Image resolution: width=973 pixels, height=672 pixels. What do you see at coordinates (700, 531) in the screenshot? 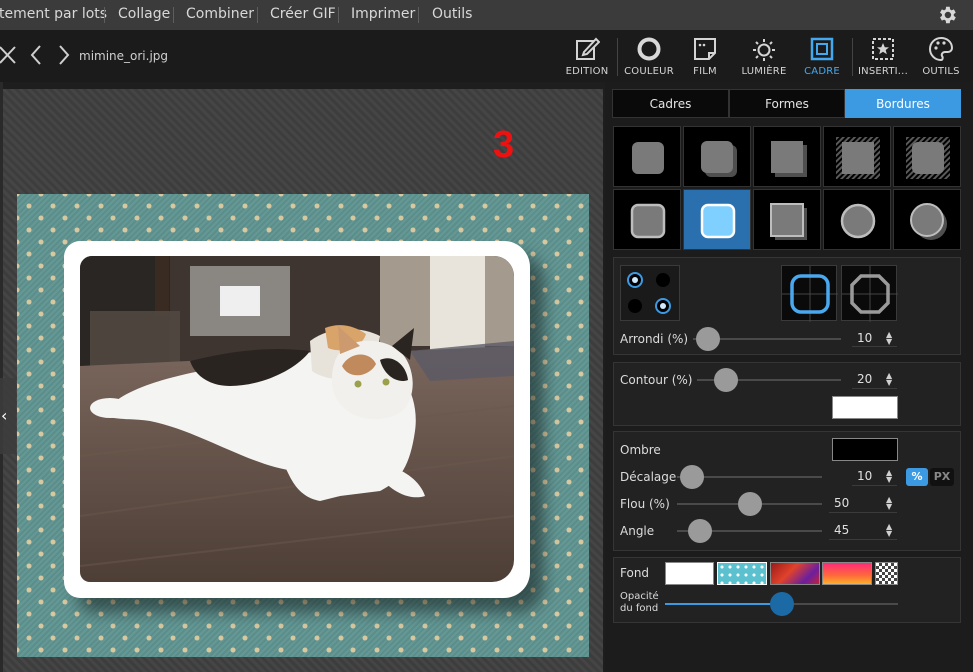
I see `angle-slider-knob` at bounding box center [700, 531].